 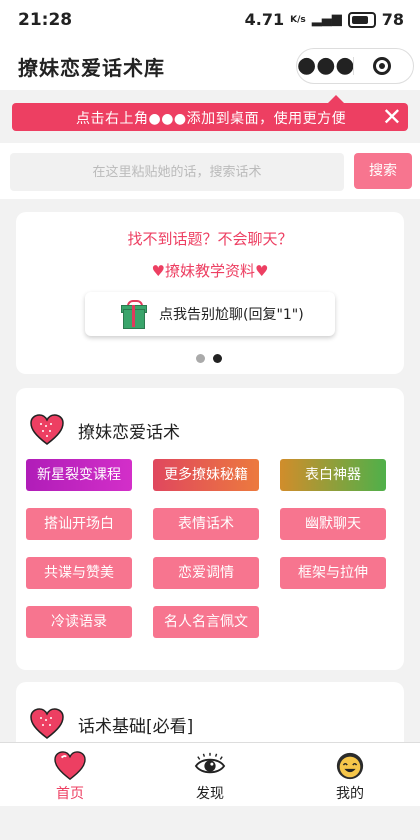 I want to click on status-bar: 21:28 4.71 K/s ▂▄▆ 78, so click(x=210, y=20).